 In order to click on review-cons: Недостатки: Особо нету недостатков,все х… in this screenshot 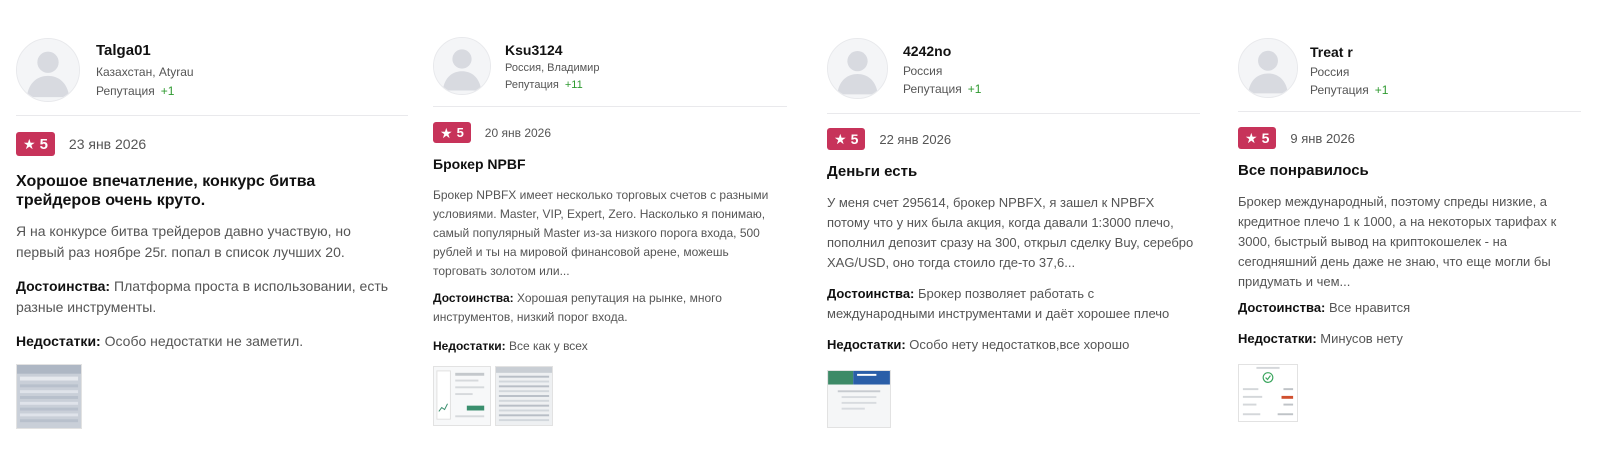, I will do `click(1013, 345)`.